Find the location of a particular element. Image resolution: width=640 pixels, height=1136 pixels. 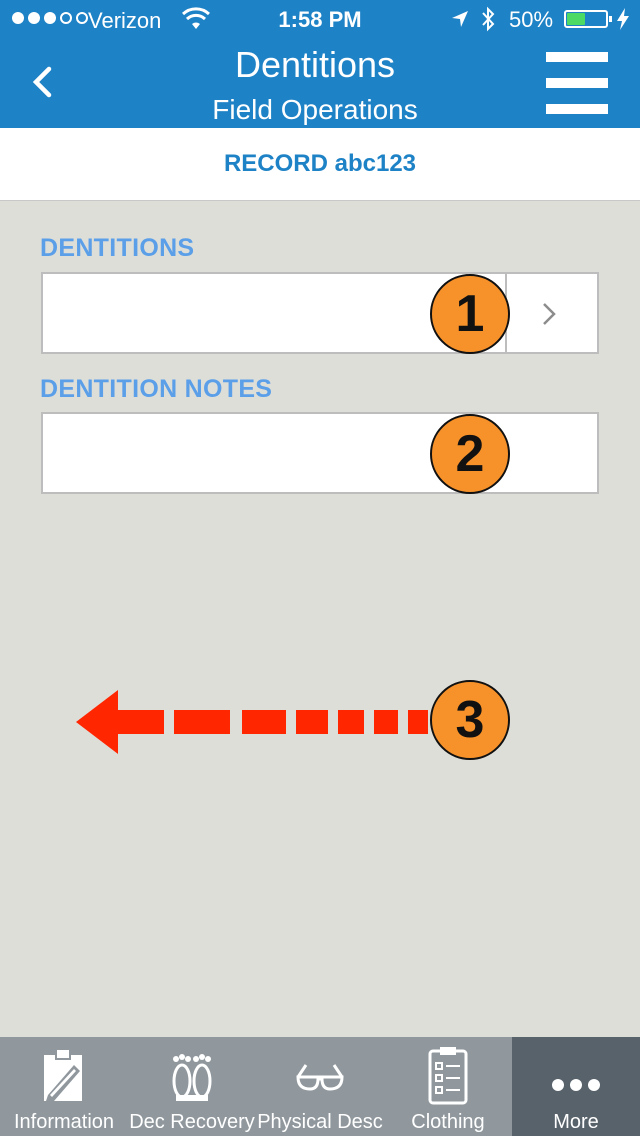

tab-clothing-label: Clothing is located at coordinates (448, 1122).